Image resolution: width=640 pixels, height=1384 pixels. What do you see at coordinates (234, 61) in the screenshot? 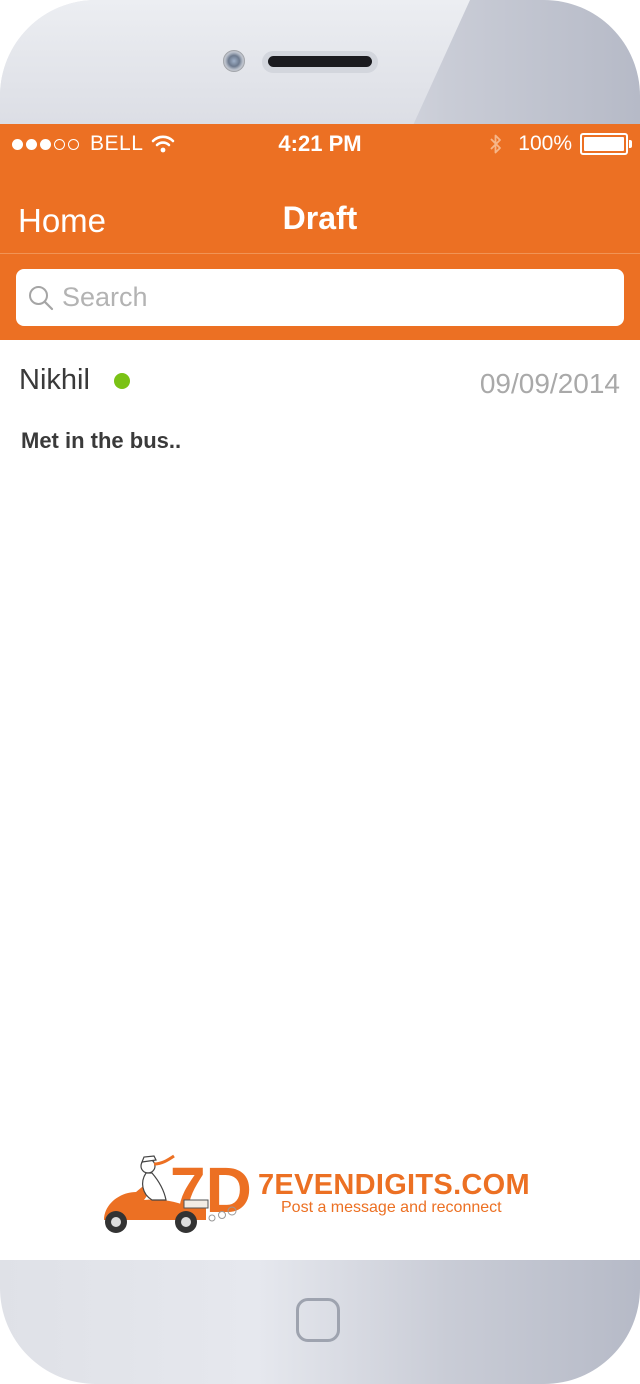
I see `front-camera` at bounding box center [234, 61].